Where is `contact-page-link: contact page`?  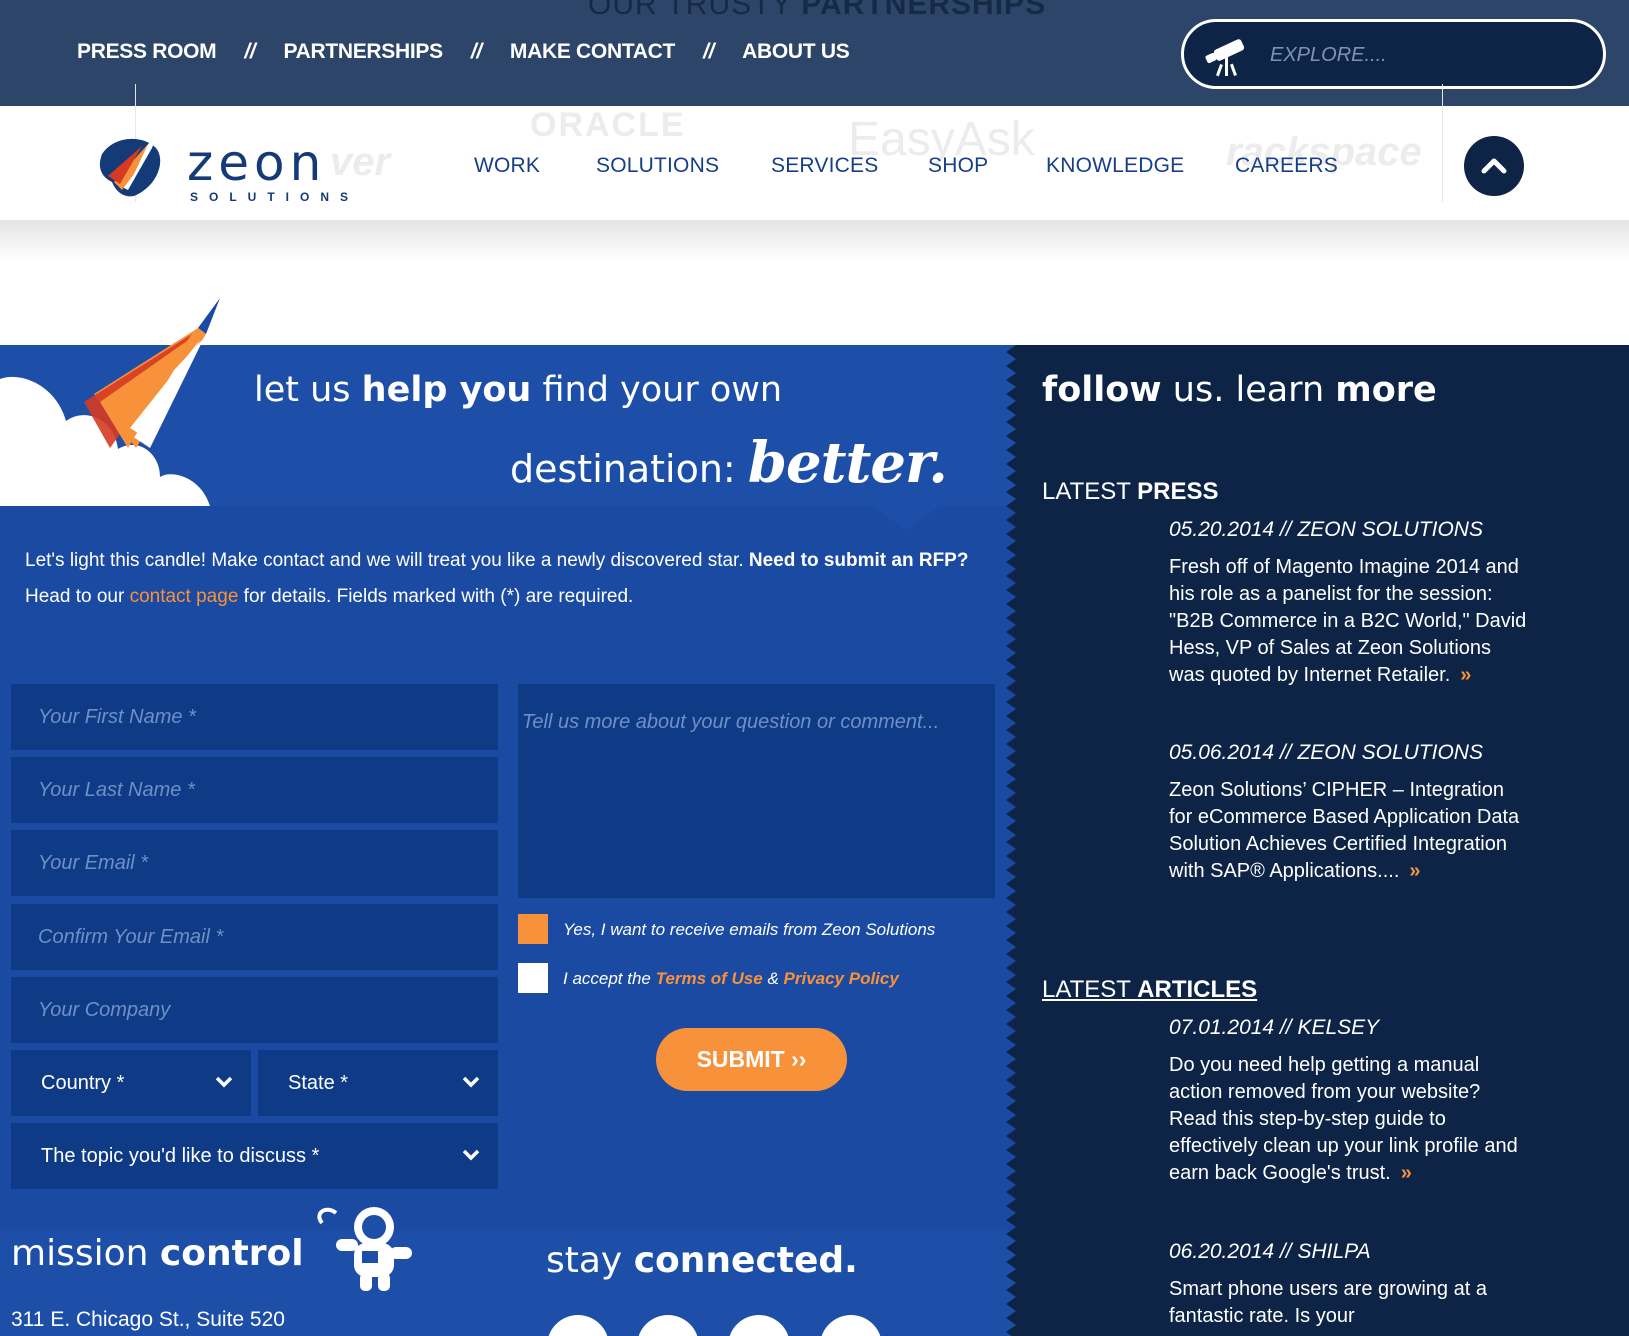 contact-page-link: contact page is located at coordinates (184, 596).